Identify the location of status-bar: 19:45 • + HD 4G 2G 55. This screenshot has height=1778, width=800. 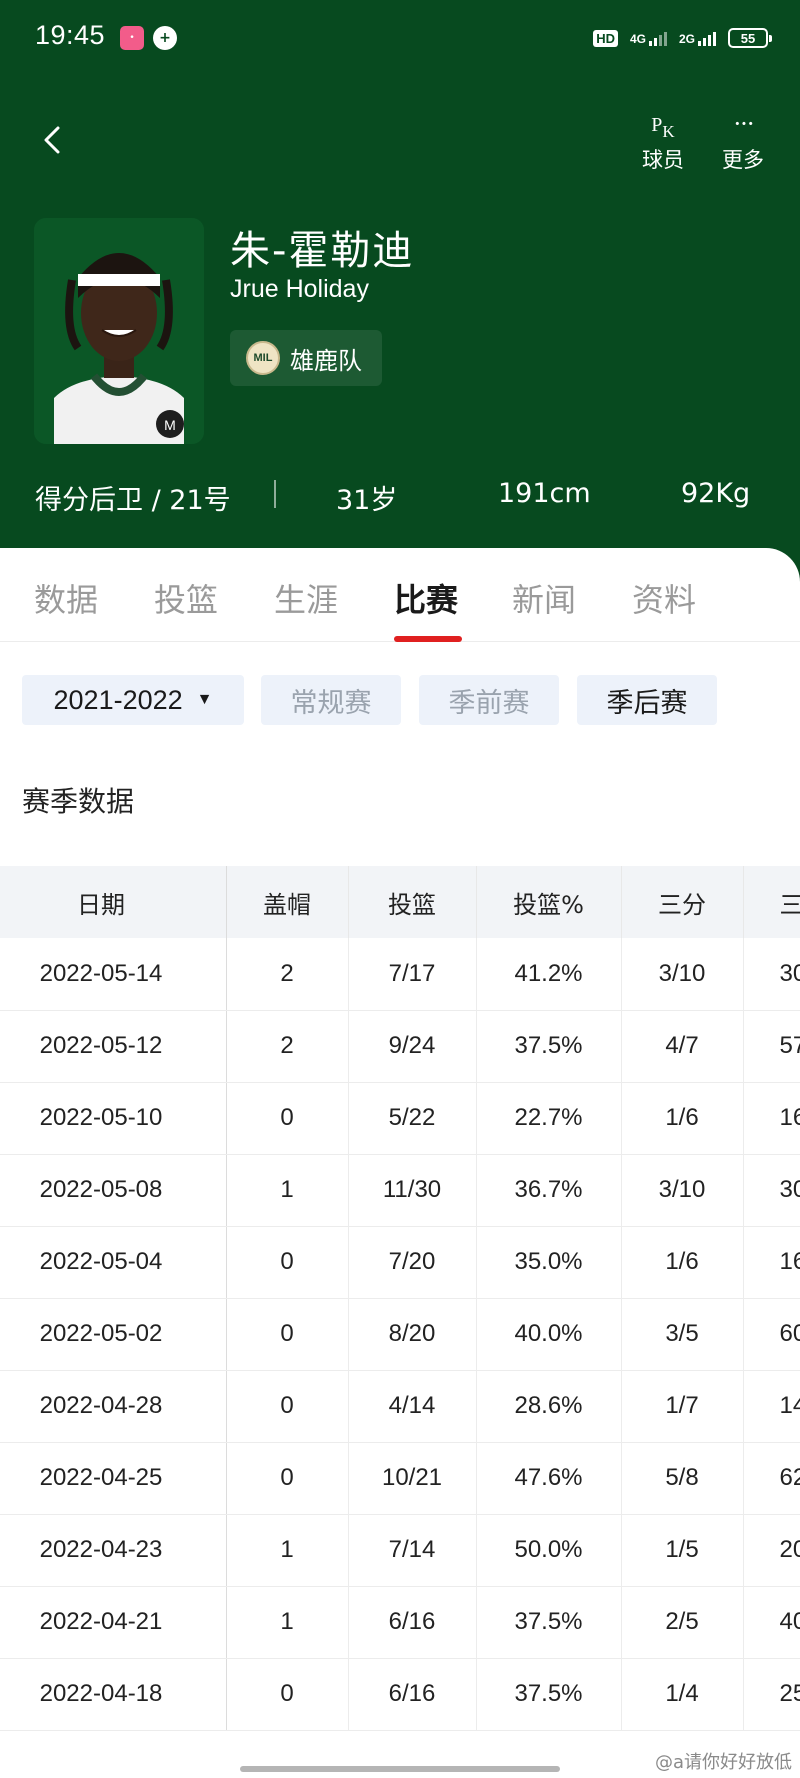
(400, 37).